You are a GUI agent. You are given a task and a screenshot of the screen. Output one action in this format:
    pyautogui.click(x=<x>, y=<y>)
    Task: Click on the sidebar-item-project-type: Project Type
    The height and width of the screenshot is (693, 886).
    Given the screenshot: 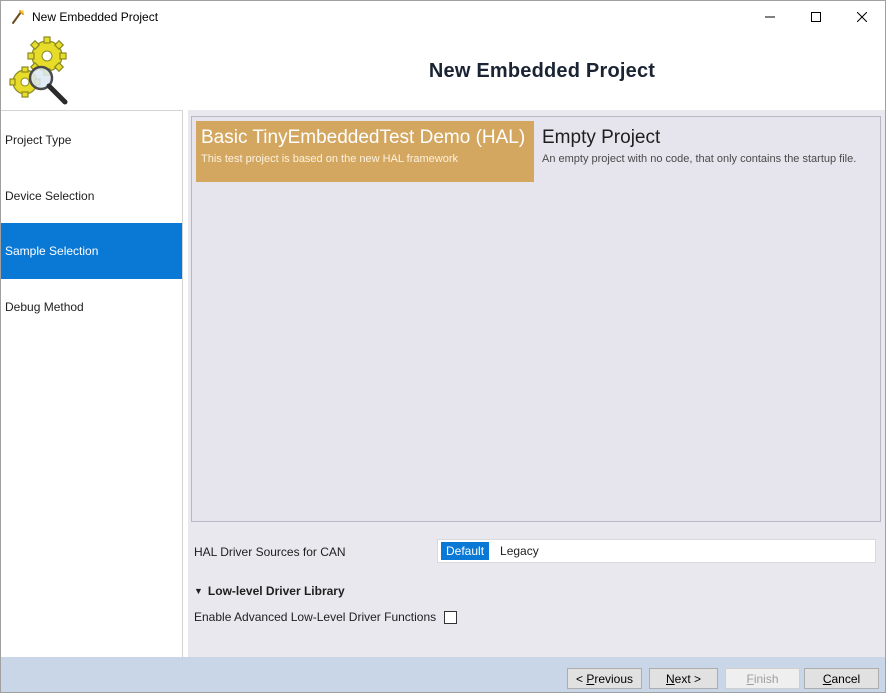 What is the action you would take?
    pyautogui.click(x=91, y=140)
    